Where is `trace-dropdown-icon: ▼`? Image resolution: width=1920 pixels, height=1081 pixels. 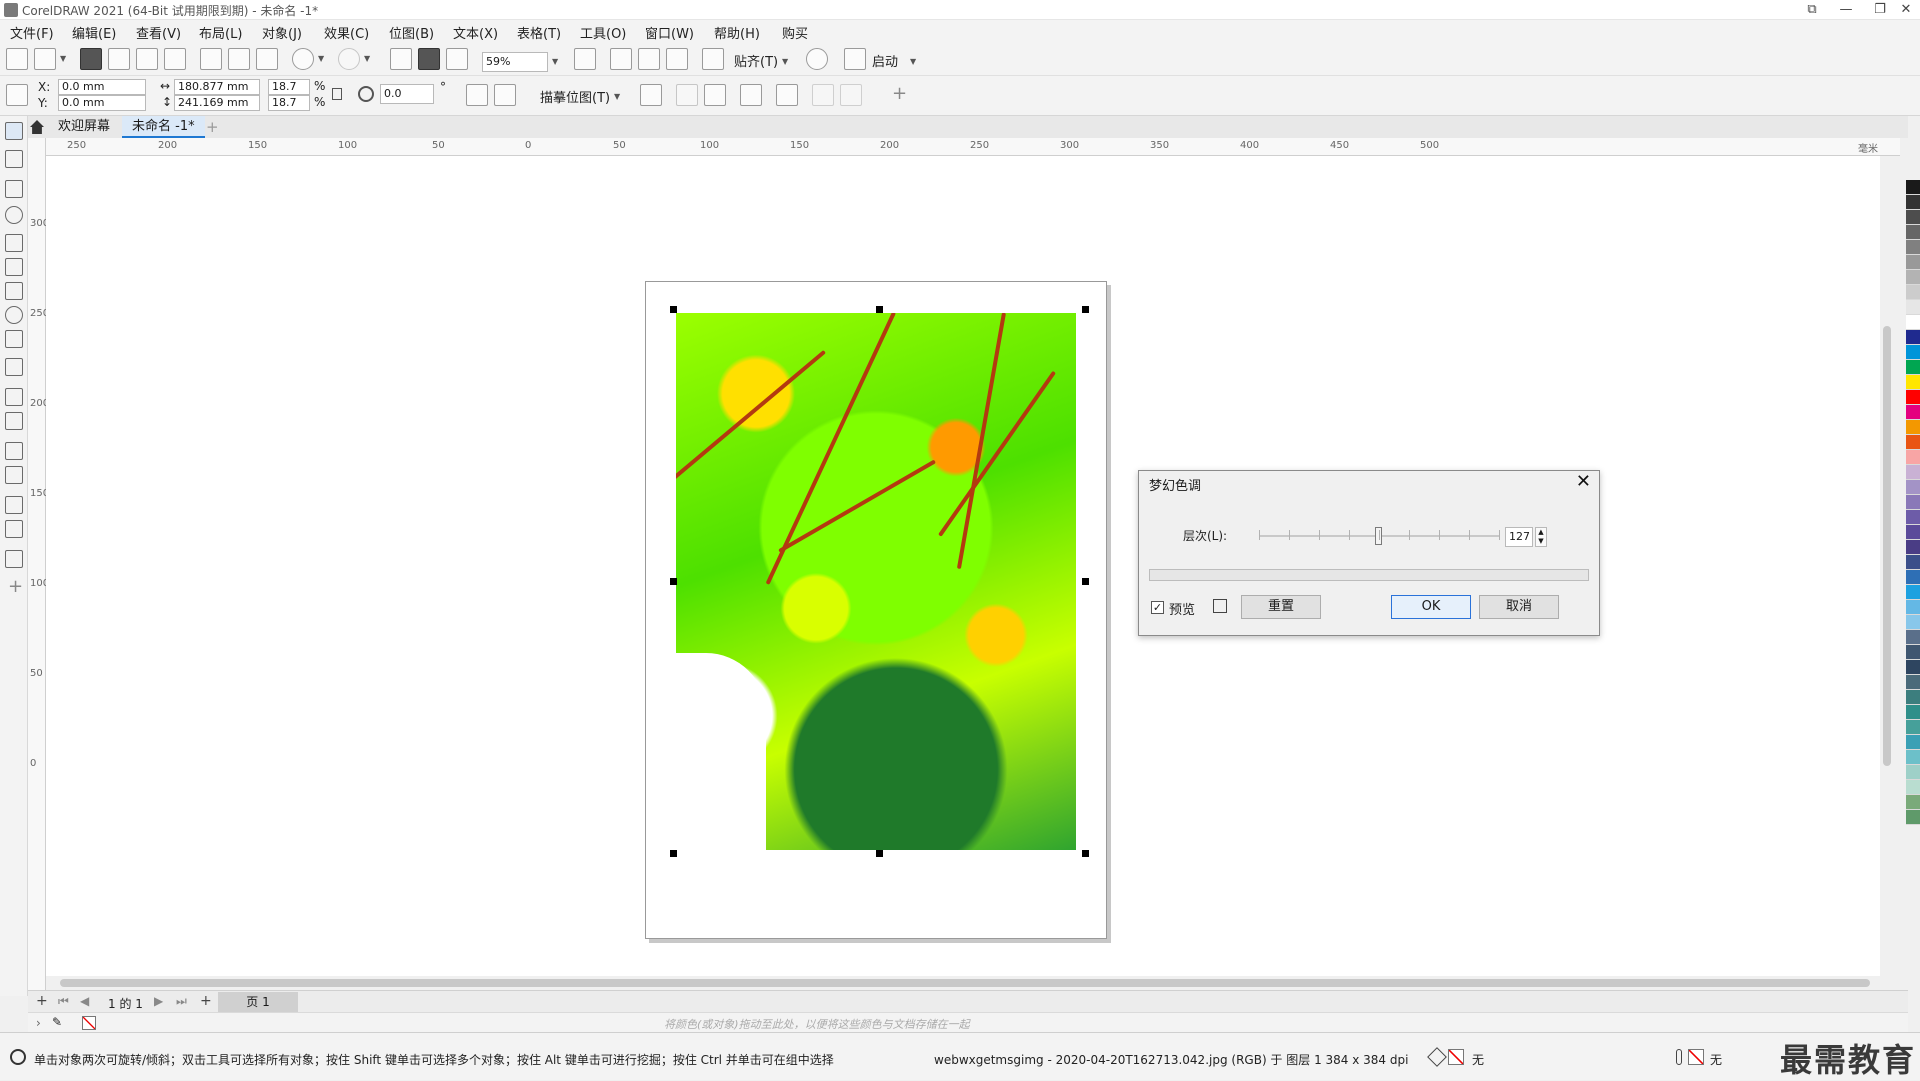 trace-dropdown-icon: ▼ is located at coordinates (618, 96).